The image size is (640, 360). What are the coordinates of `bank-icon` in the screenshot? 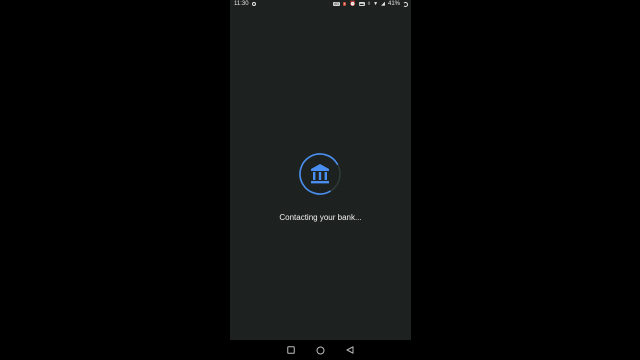 It's located at (320, 174).